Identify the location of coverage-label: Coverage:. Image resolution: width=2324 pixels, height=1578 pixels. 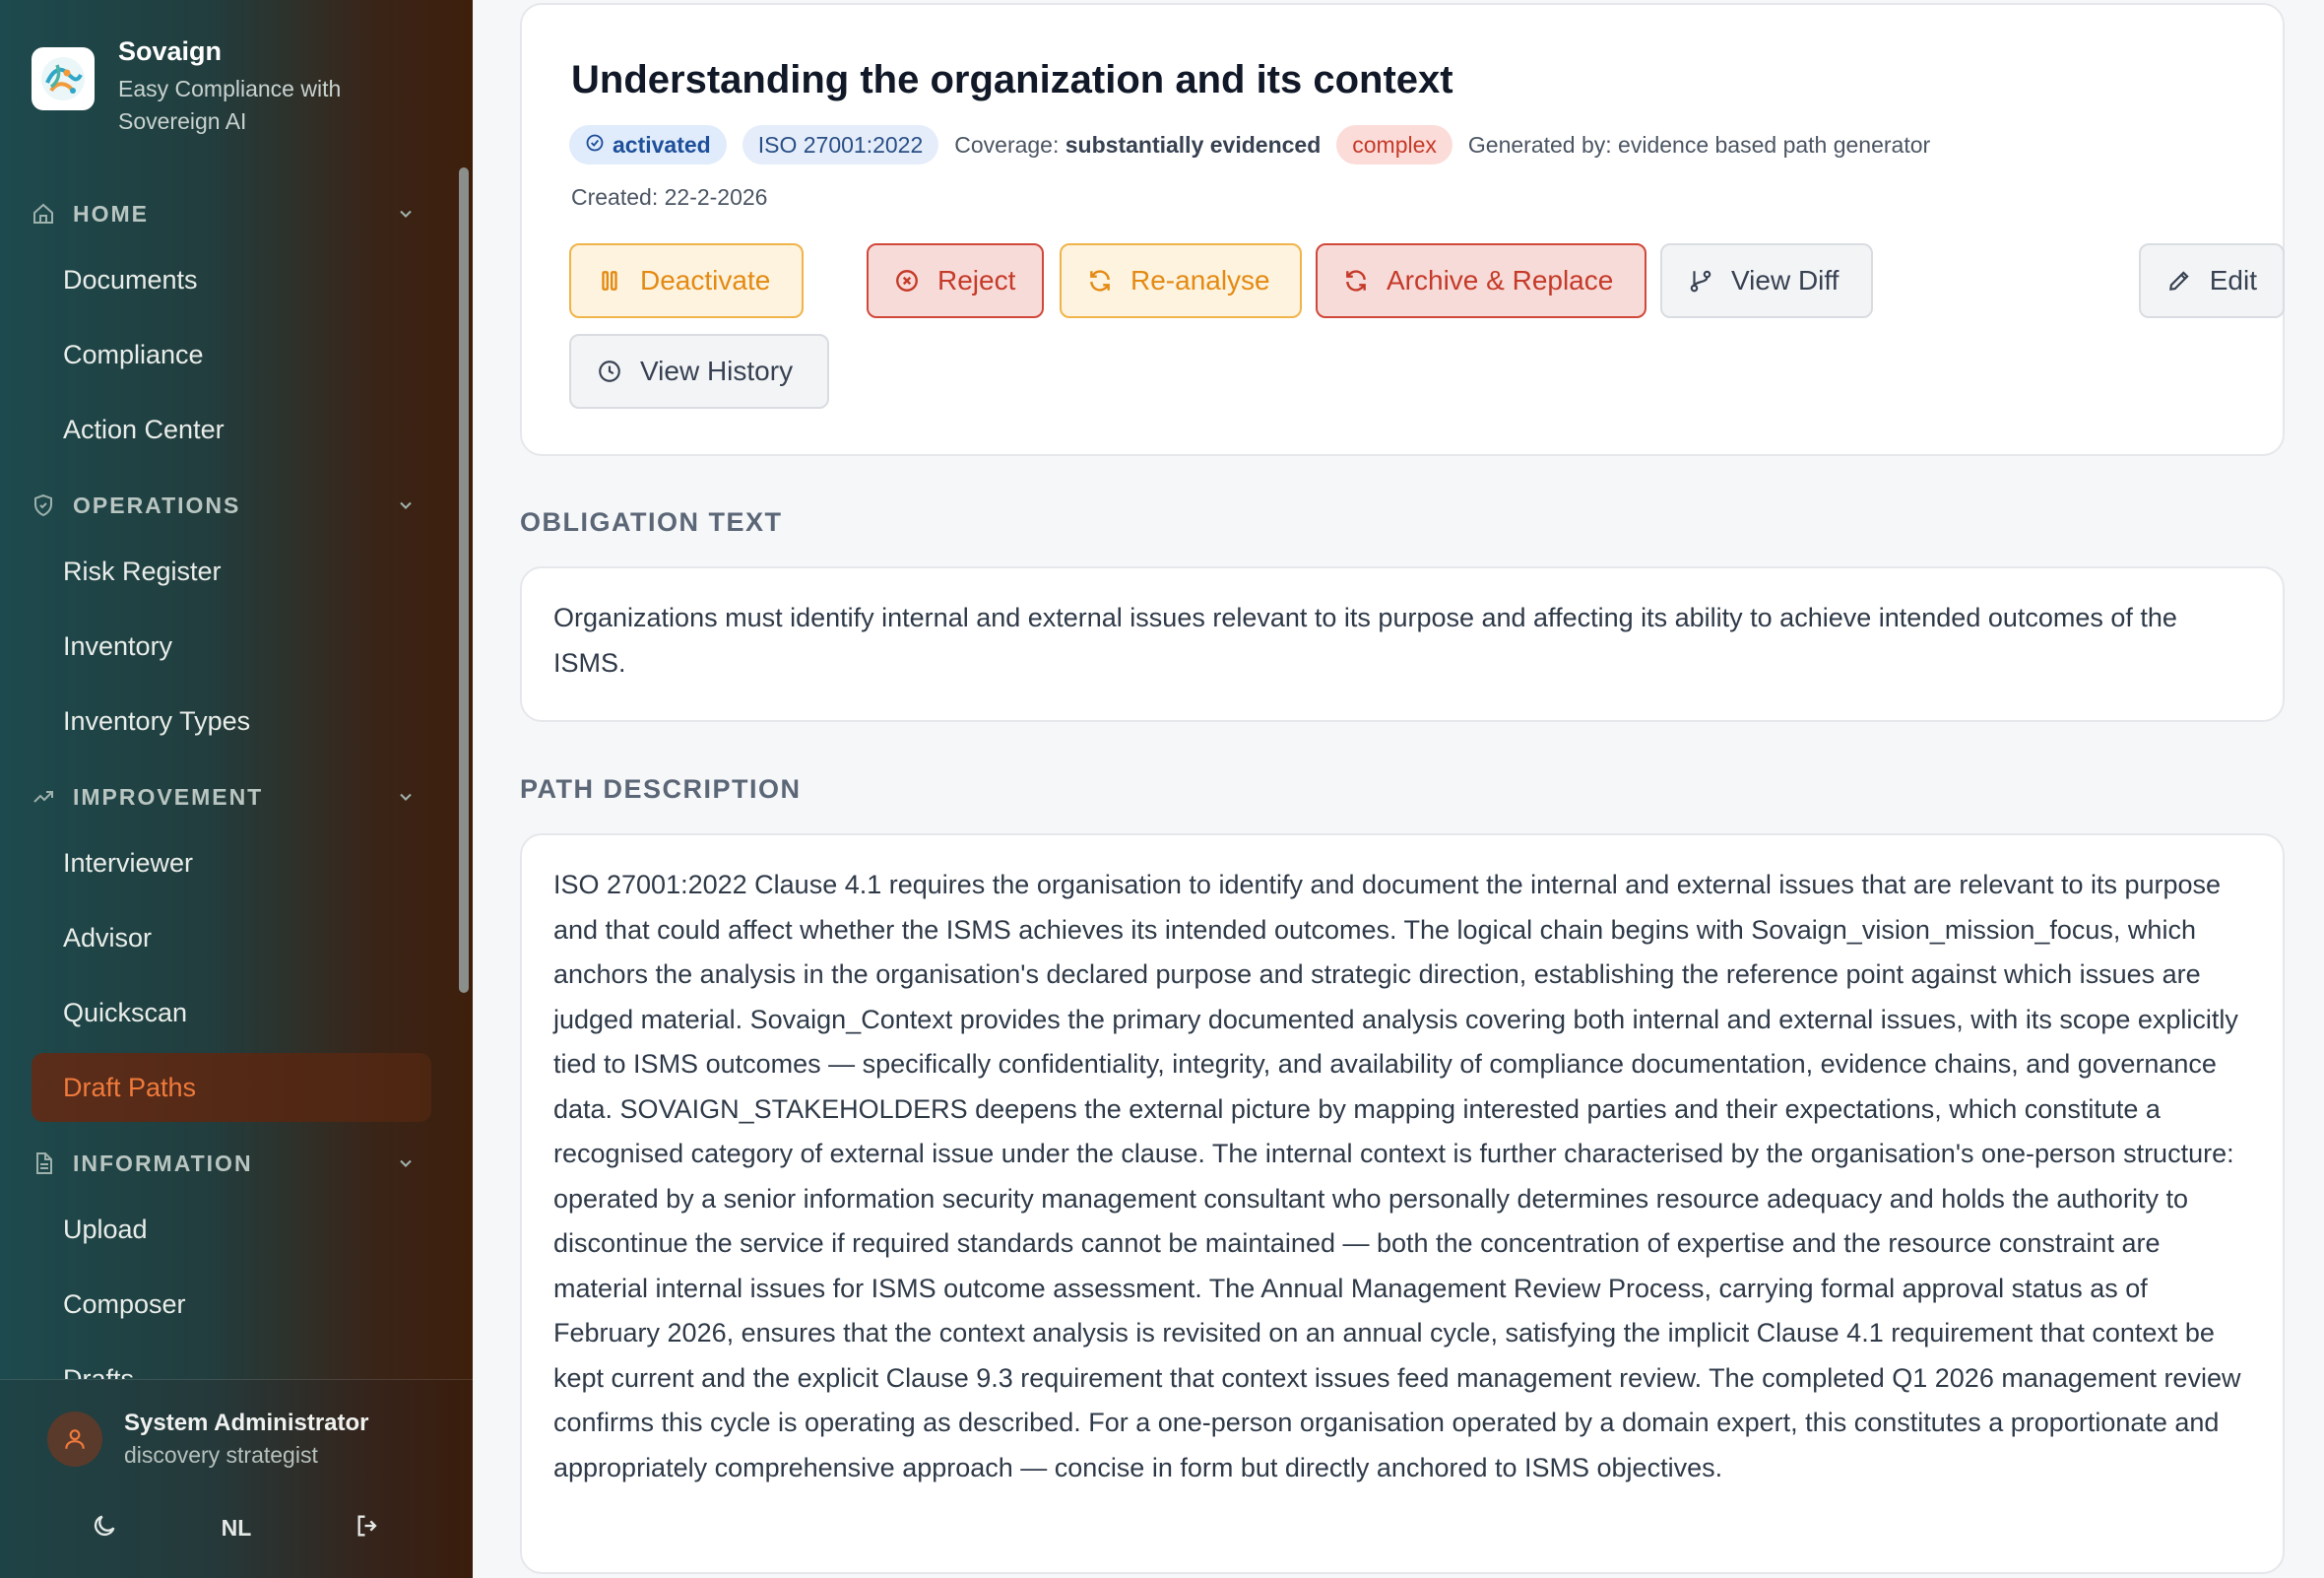
(1007, 144).